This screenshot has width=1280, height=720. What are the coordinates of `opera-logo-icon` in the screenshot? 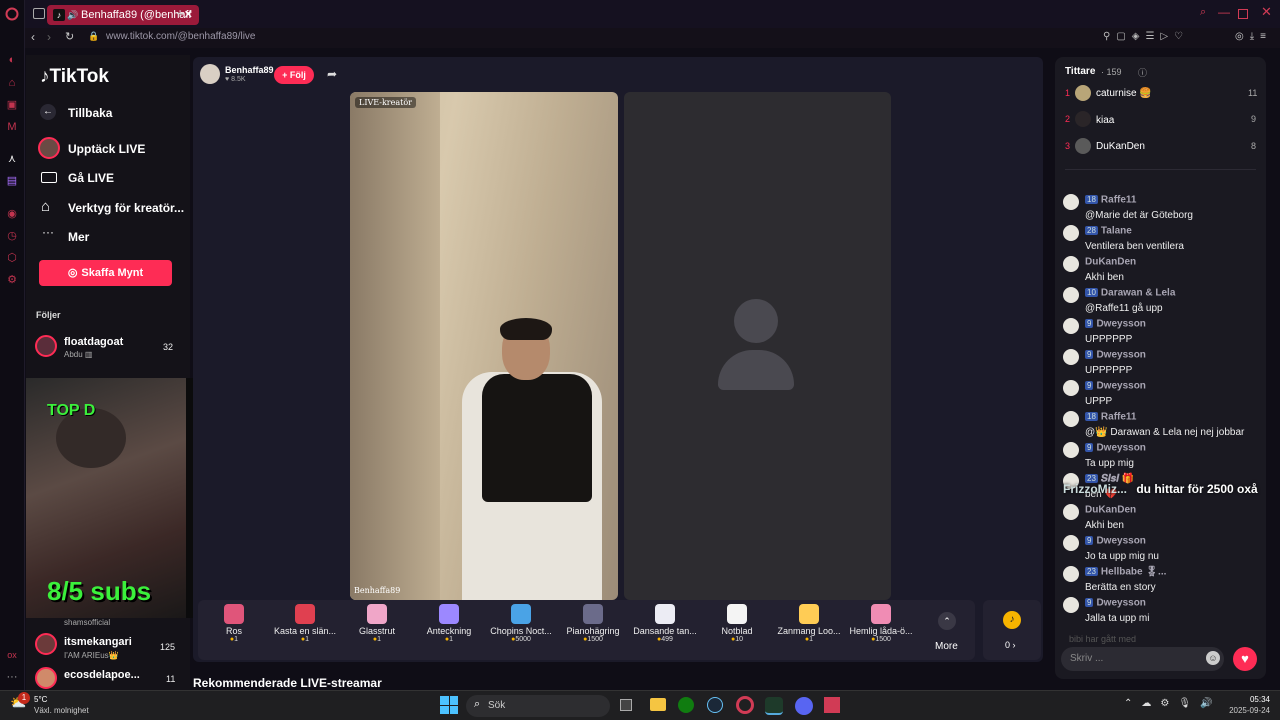 It's located at (12, 14).